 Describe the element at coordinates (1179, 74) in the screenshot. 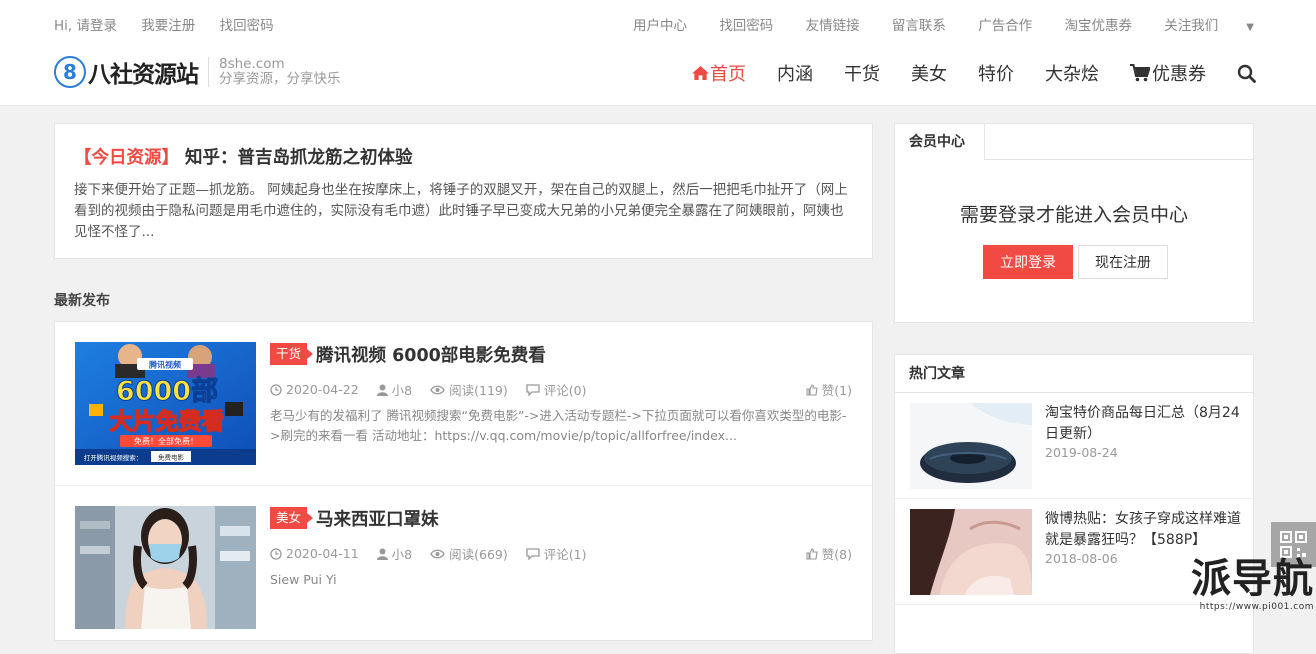

I see `nav-coupon-label: 优惠券` at that location.